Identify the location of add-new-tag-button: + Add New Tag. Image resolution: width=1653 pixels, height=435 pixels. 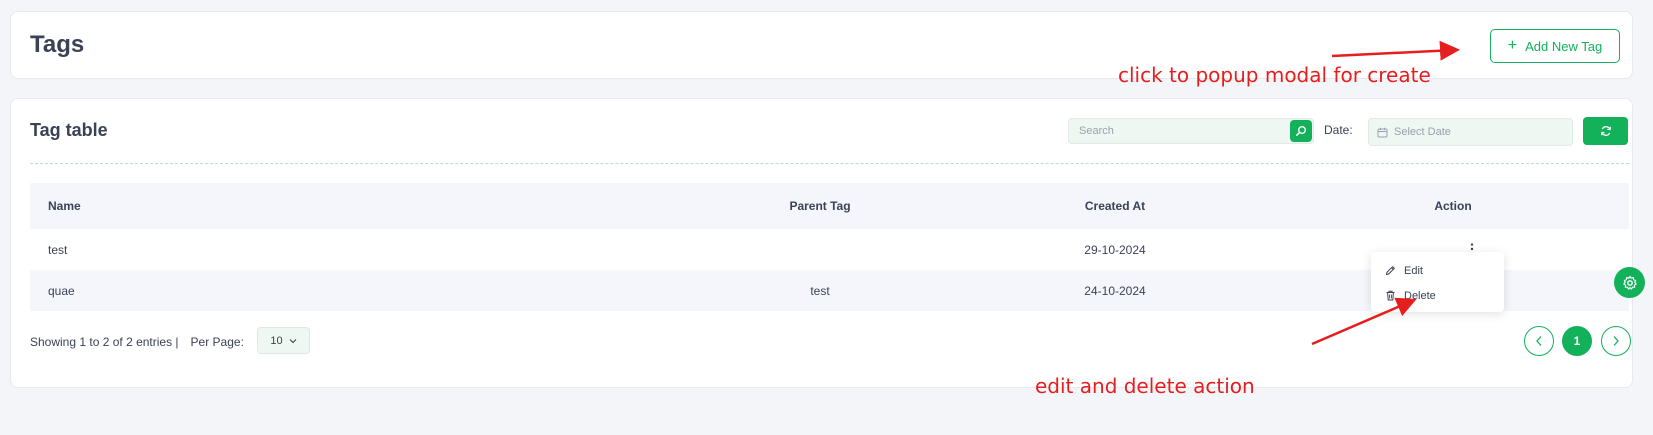
(1555, 46).